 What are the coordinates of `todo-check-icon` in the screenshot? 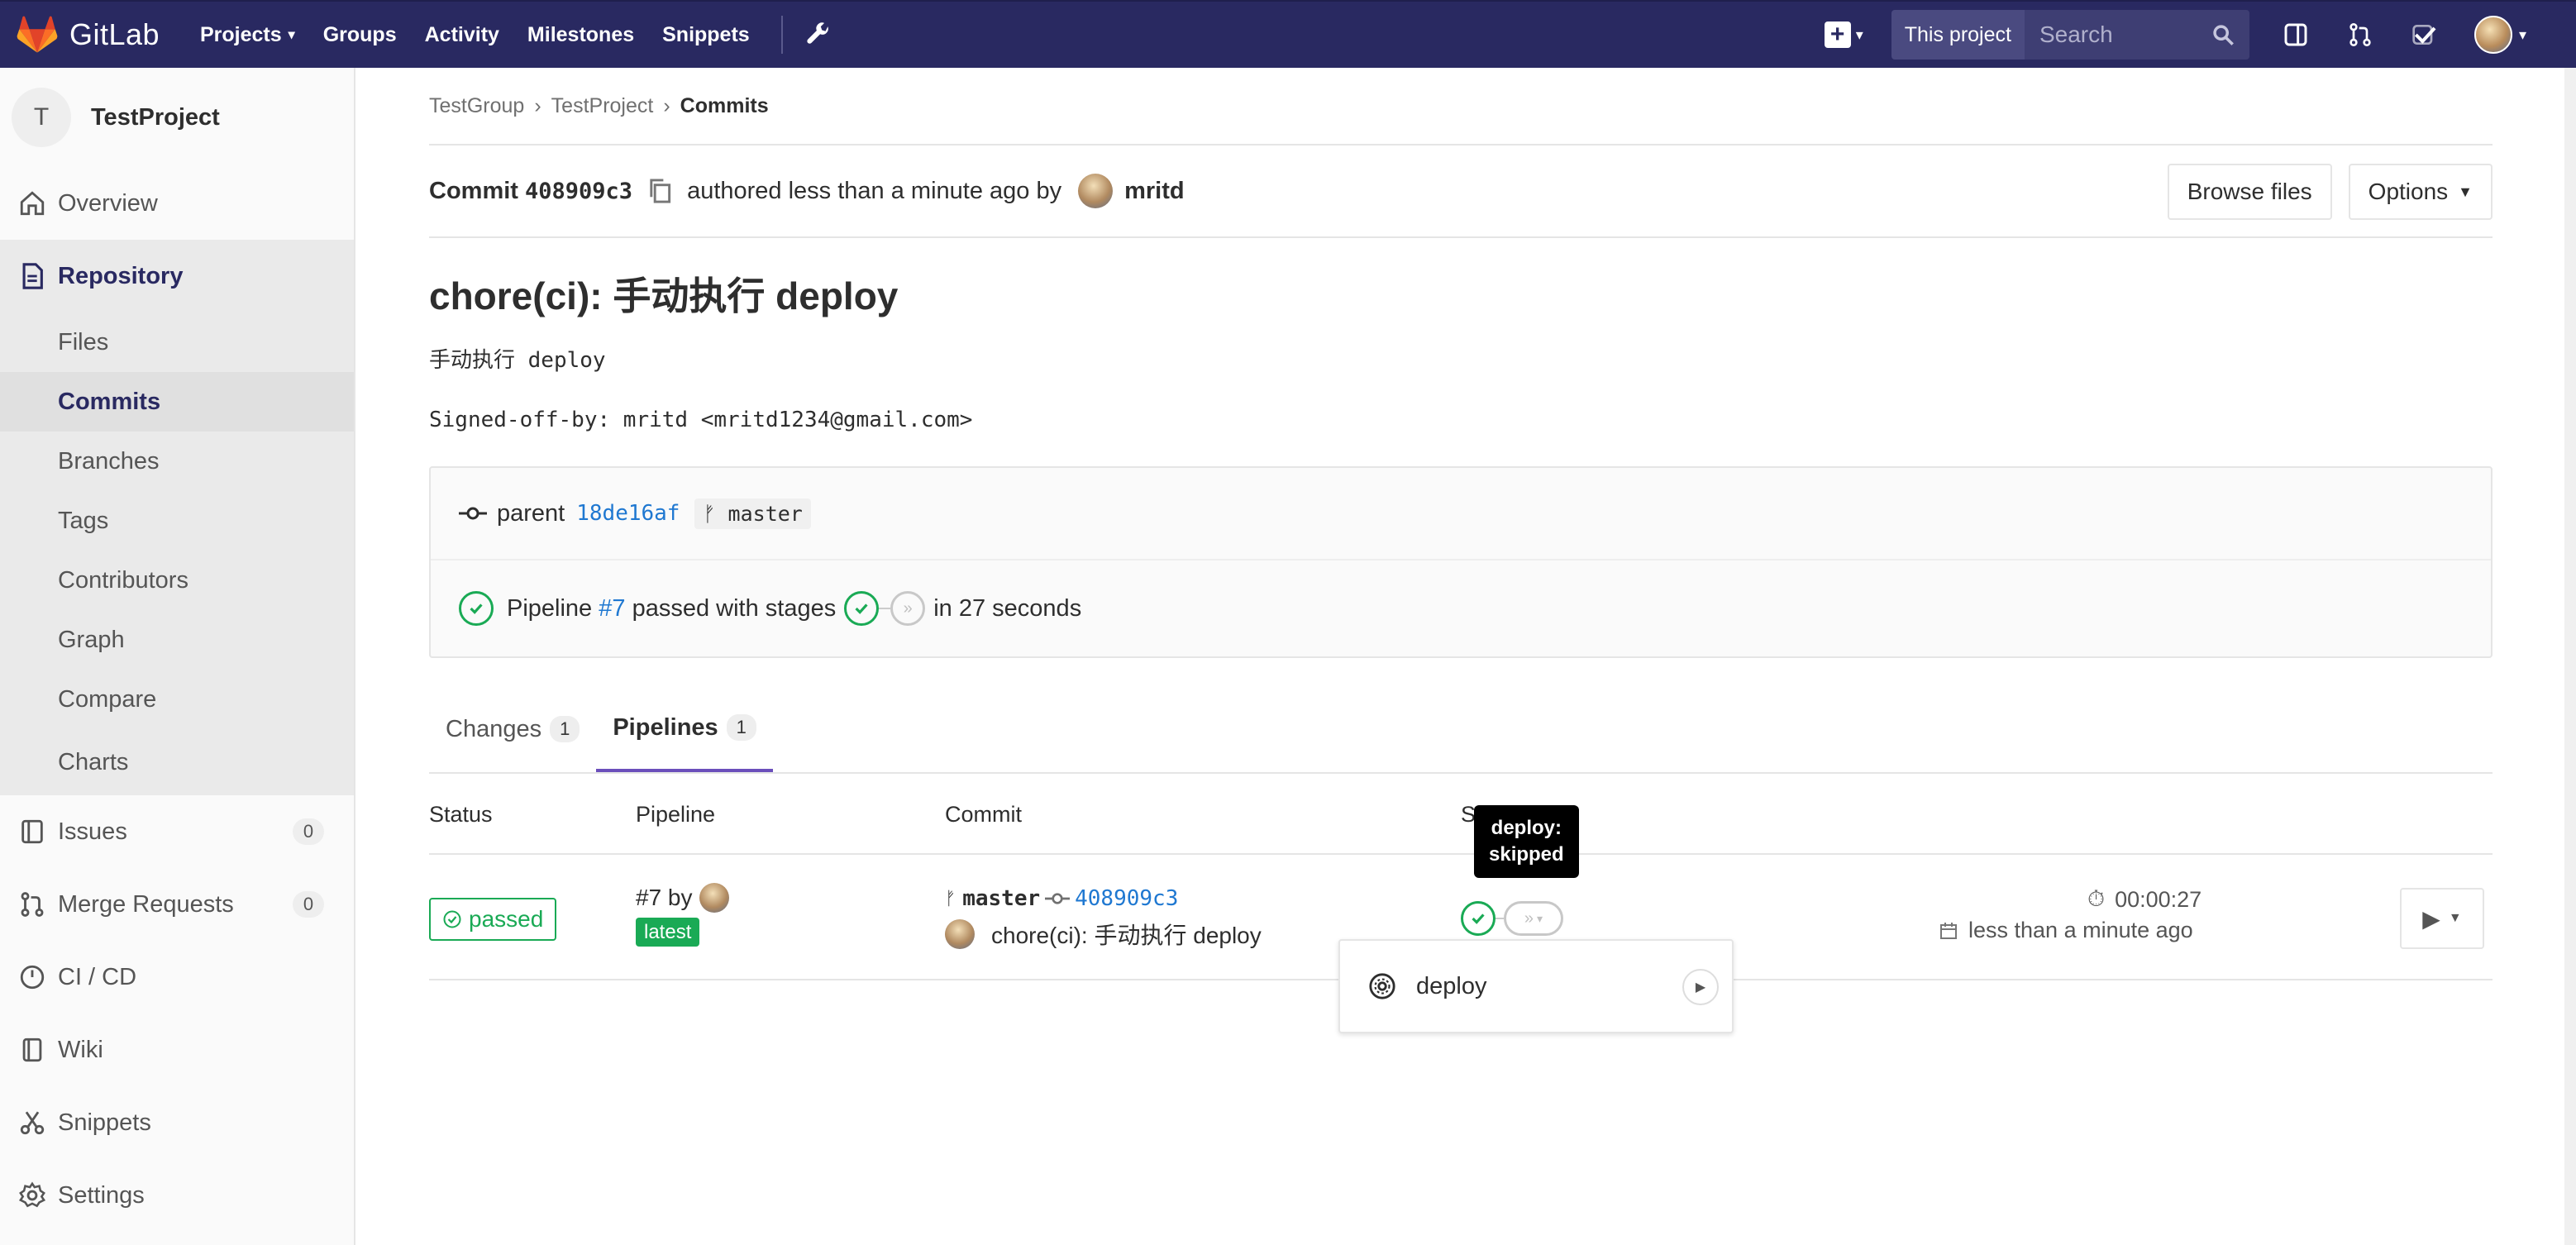 It's located at (2425, 35).